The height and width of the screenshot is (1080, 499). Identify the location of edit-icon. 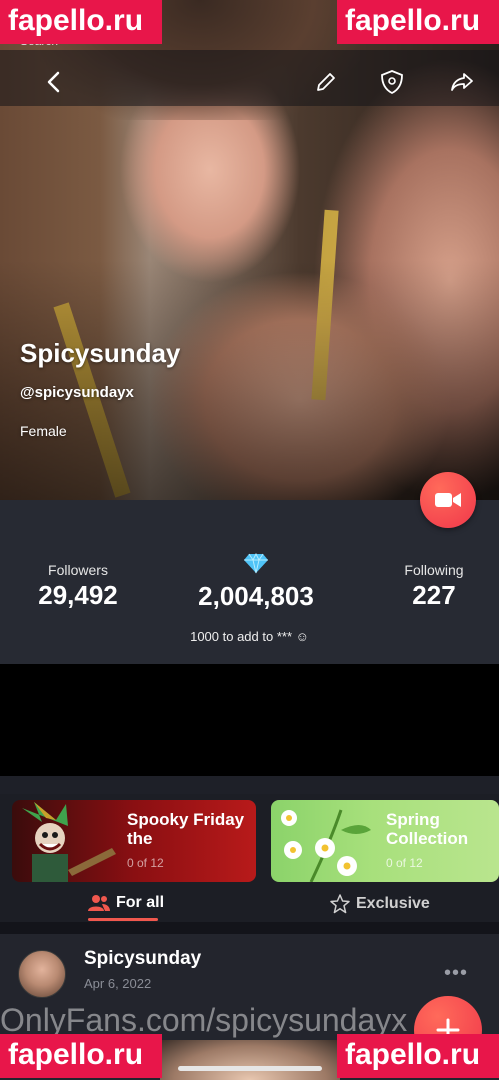
(326, 82).